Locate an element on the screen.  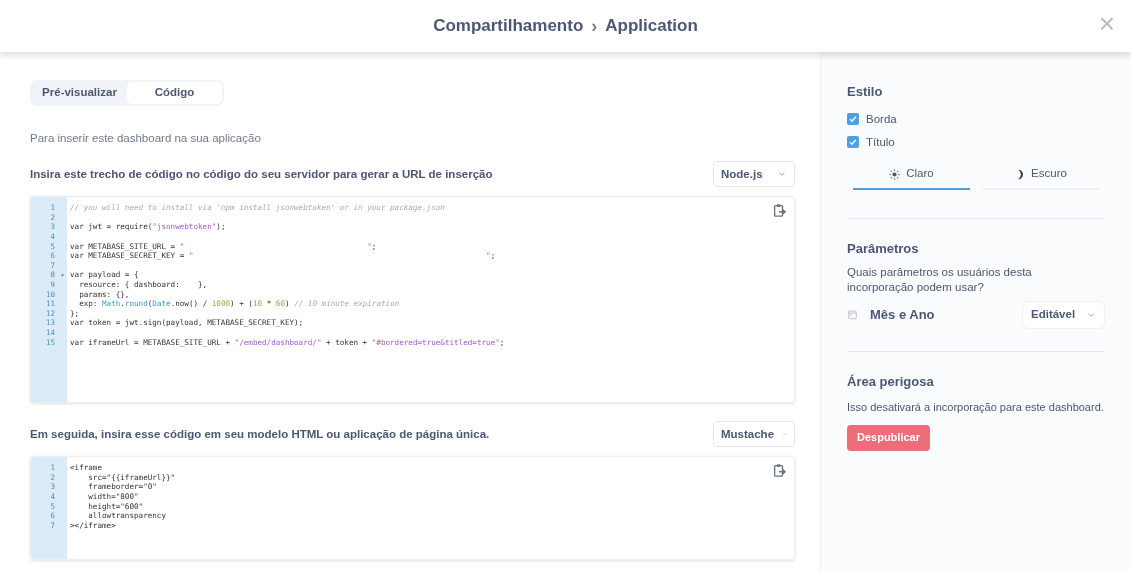
code-instruction: Em seguida, insira esse código em seu modelo HTML ou aplicação de página única. is located at coordinates (260, 434).